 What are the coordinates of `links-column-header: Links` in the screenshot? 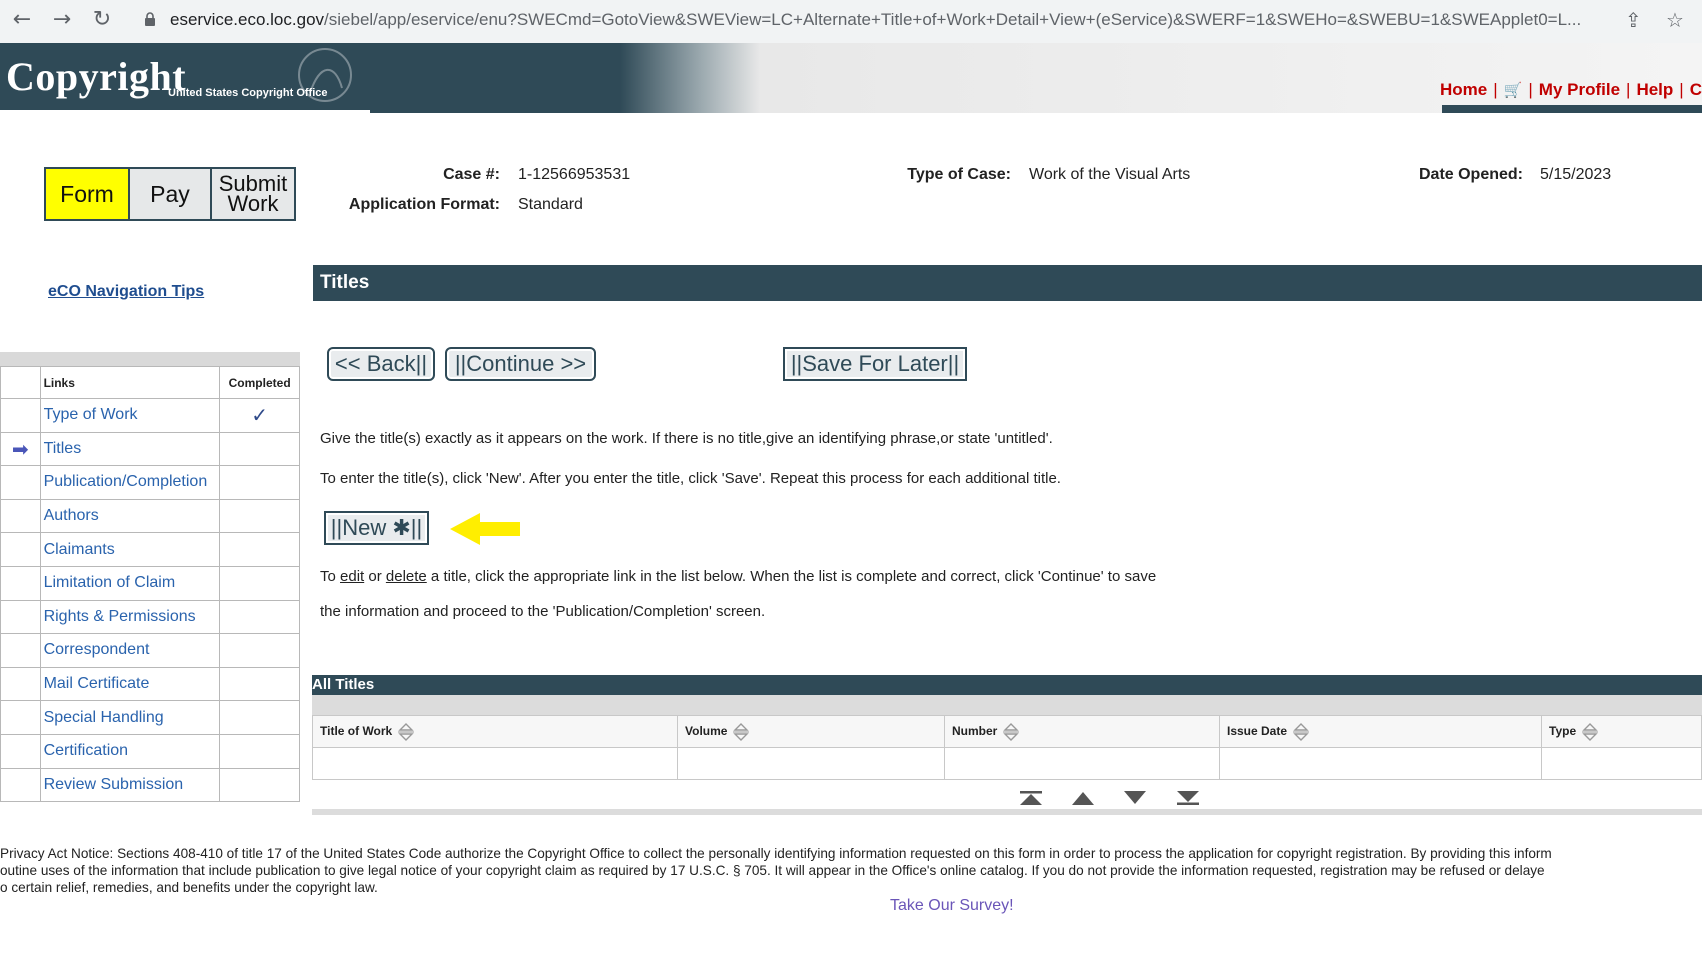 It's located at (130, 382).